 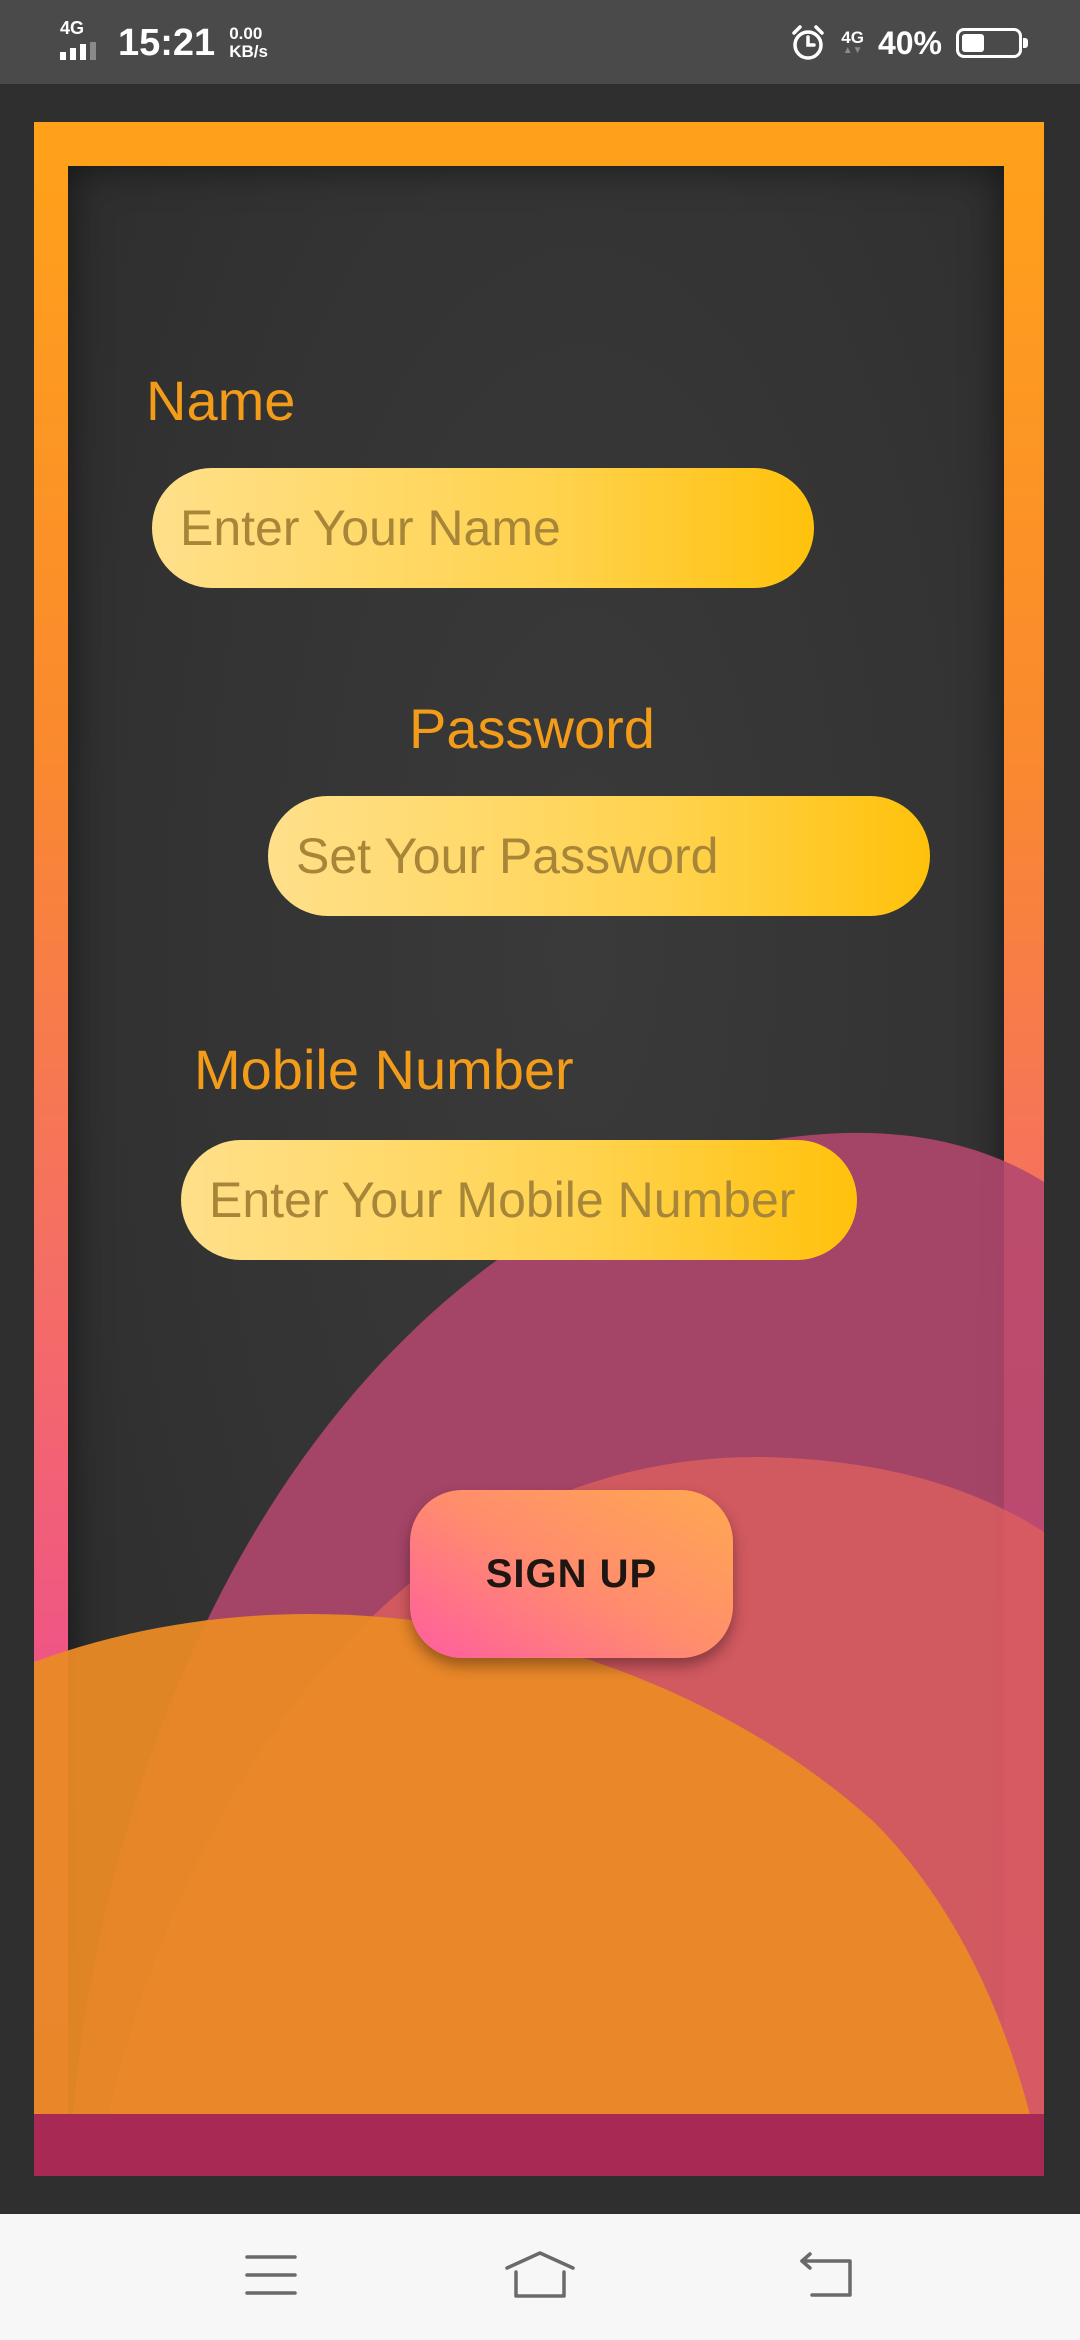 I want to click on network-speed-unit: KB/s, so click(x=248, y=51).